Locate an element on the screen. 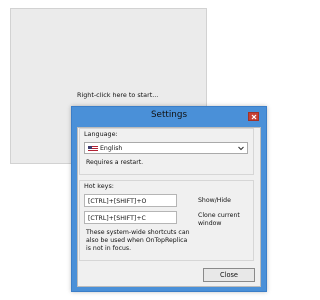 The height and width of the screenshot is (300, 320). dialog-titlebar: Settings is located at coordinates (169, 117).